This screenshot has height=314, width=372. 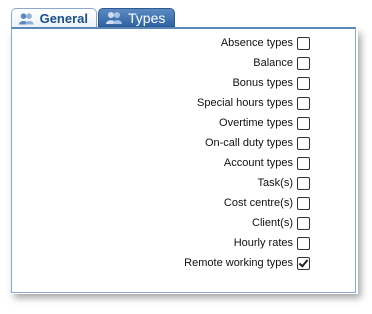 I want to click on option-label: Special hours types, so click(x=245, y=103).